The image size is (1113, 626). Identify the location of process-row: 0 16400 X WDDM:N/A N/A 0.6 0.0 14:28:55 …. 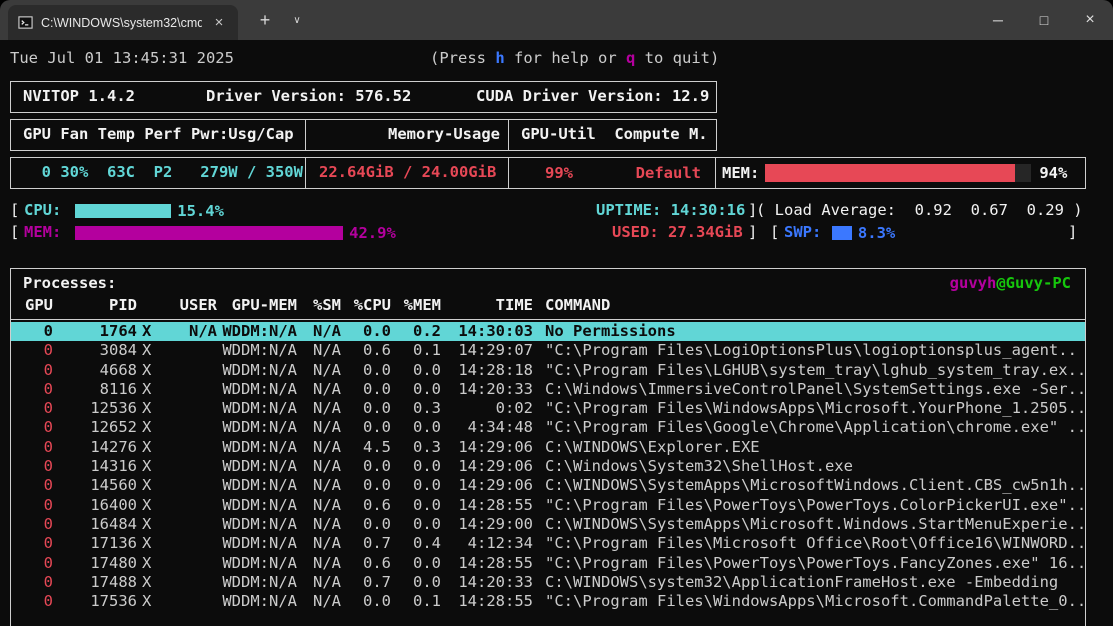
(548, 505).